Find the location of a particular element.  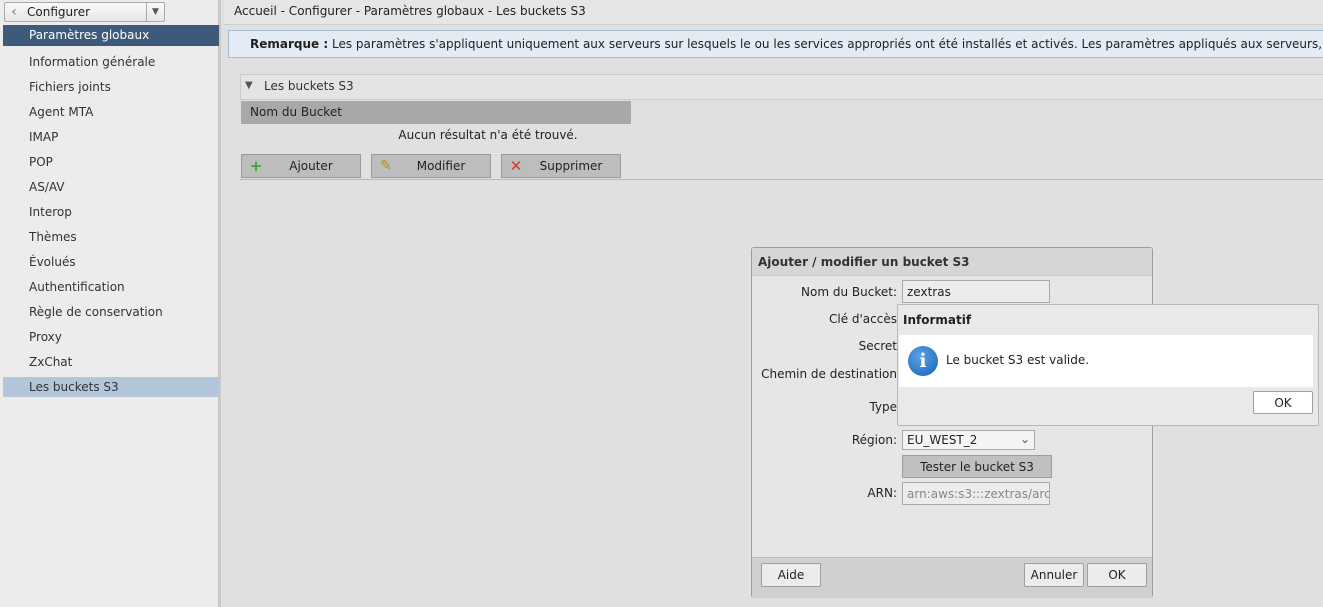

arn-field: arn:aws:s3:::zextras/archi is located at coordinates (976, 493).